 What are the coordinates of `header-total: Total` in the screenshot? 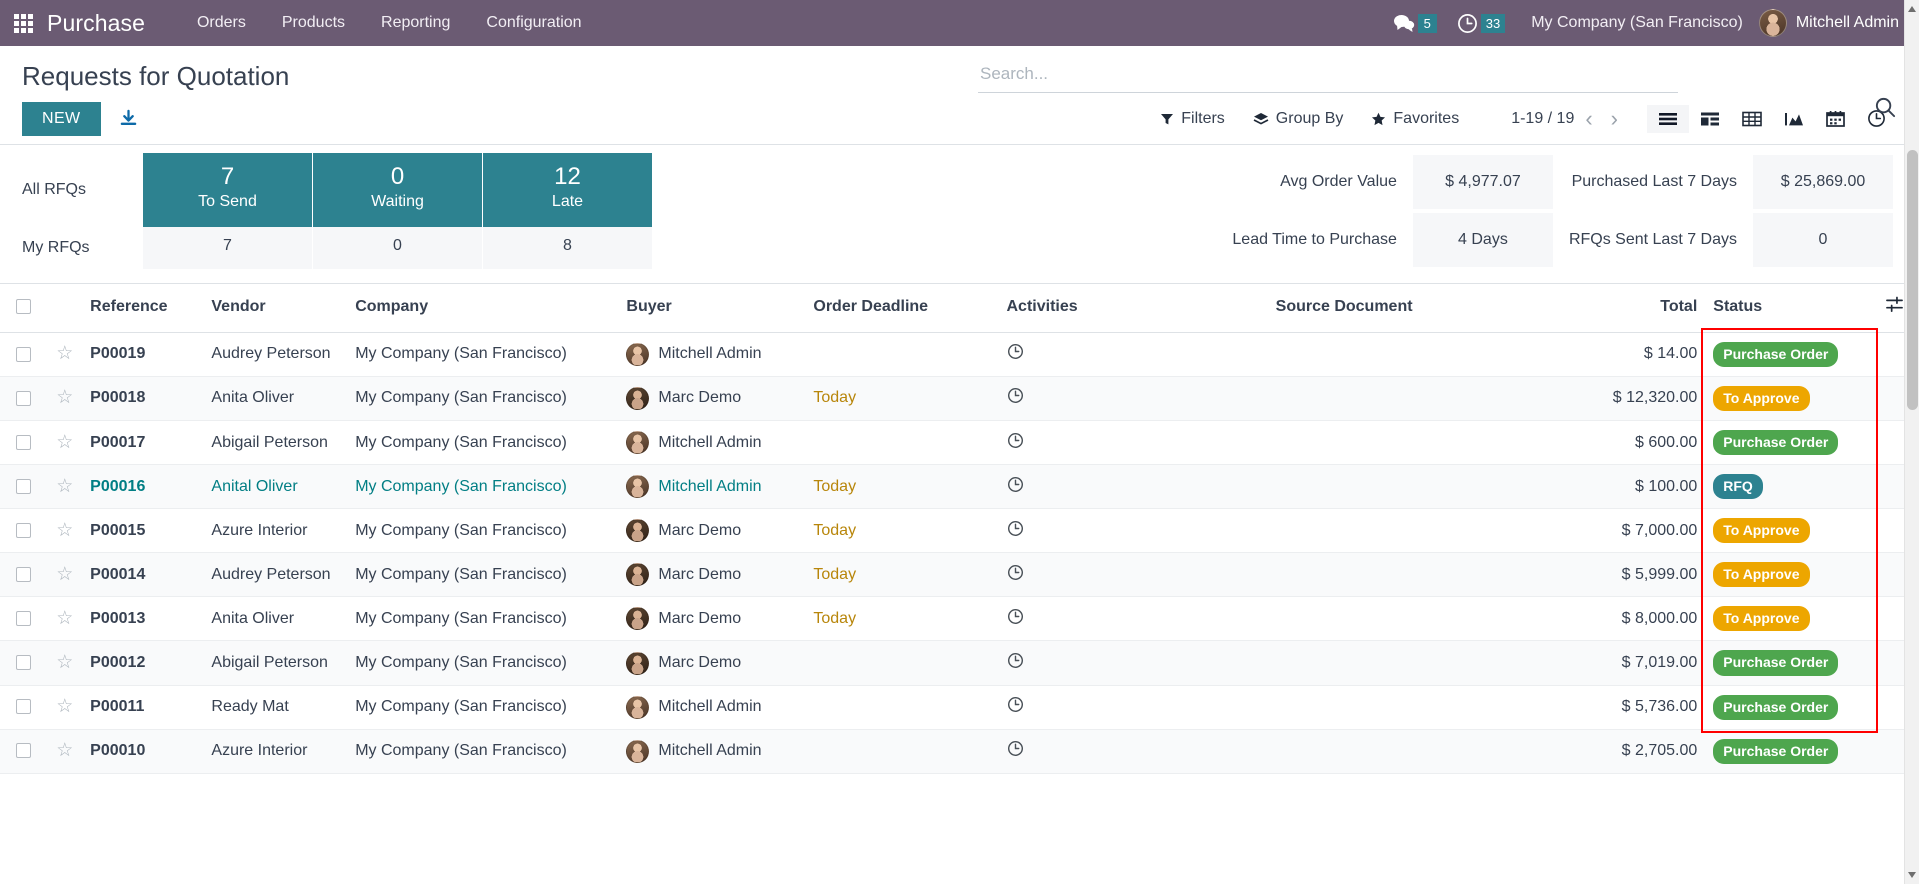 It's located at (1640, 308).